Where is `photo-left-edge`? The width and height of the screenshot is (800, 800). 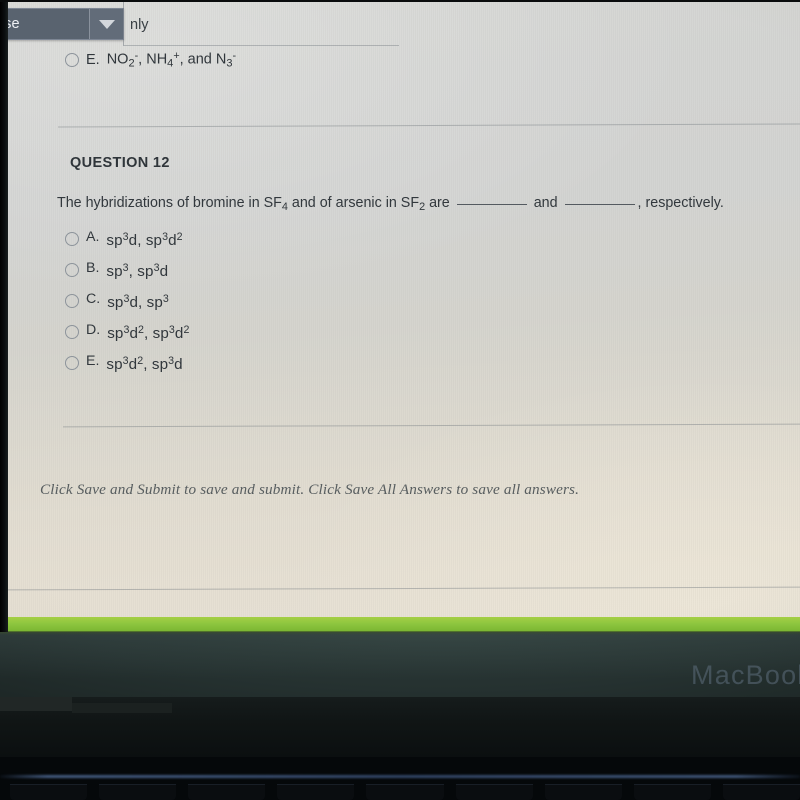
photo-left-edge is located at coordinates (4, 316).